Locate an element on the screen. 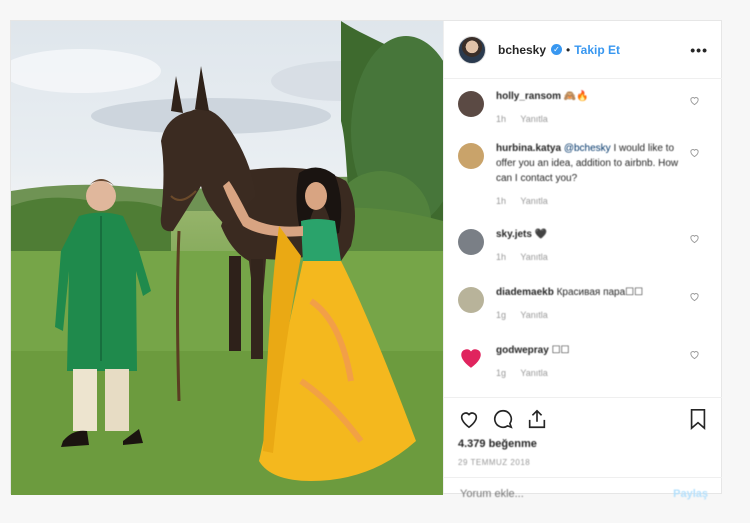  verified-badge-icon: ✓ is located at coordinates (557, 49).